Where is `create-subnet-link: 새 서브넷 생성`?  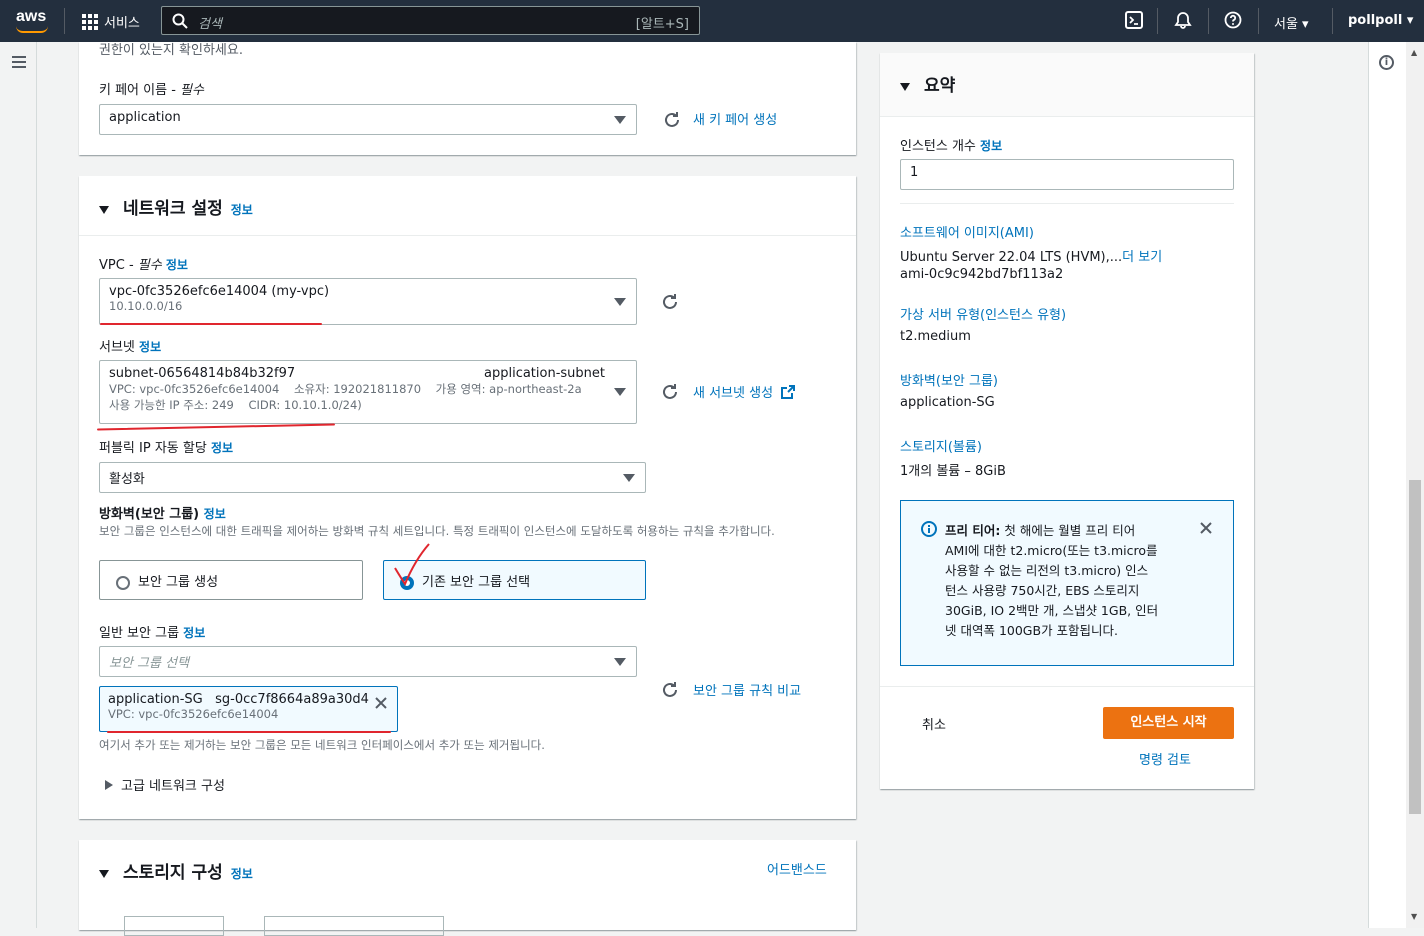
create-subnet-link: 새 서브넷 생성 is located at coordinates (744, 391).